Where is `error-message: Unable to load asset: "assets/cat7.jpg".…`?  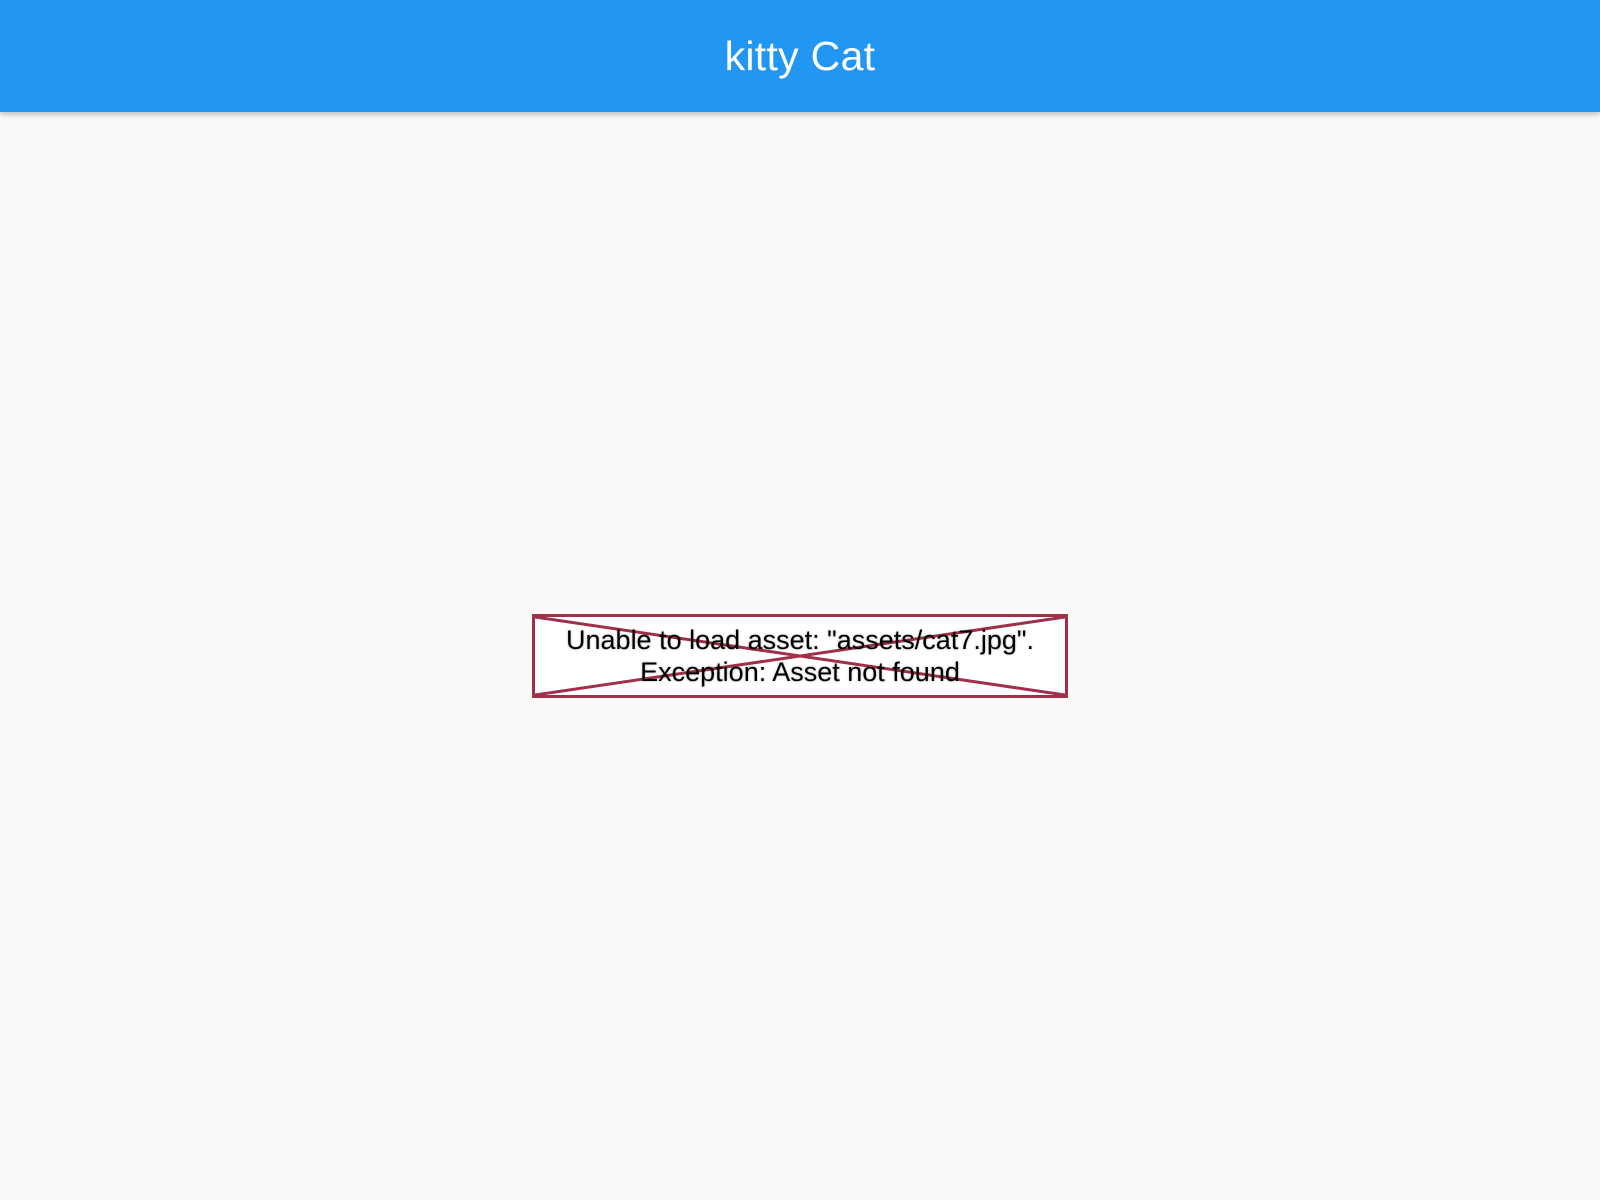
error-message: Unable to load asset: "assets/cat7.jpg".… is located at coordinates (800, 656).